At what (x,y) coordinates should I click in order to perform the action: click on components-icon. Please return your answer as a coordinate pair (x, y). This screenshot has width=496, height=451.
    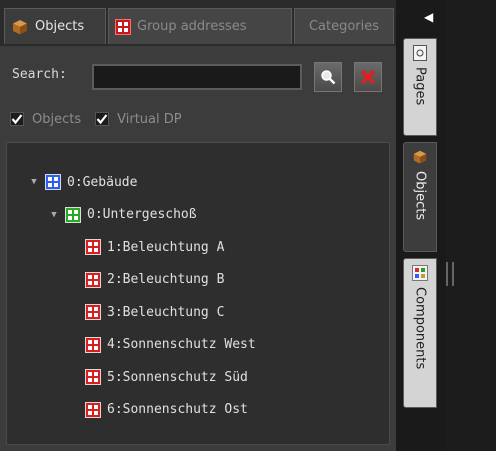
    Looking at the image, I should click on (420, 273).